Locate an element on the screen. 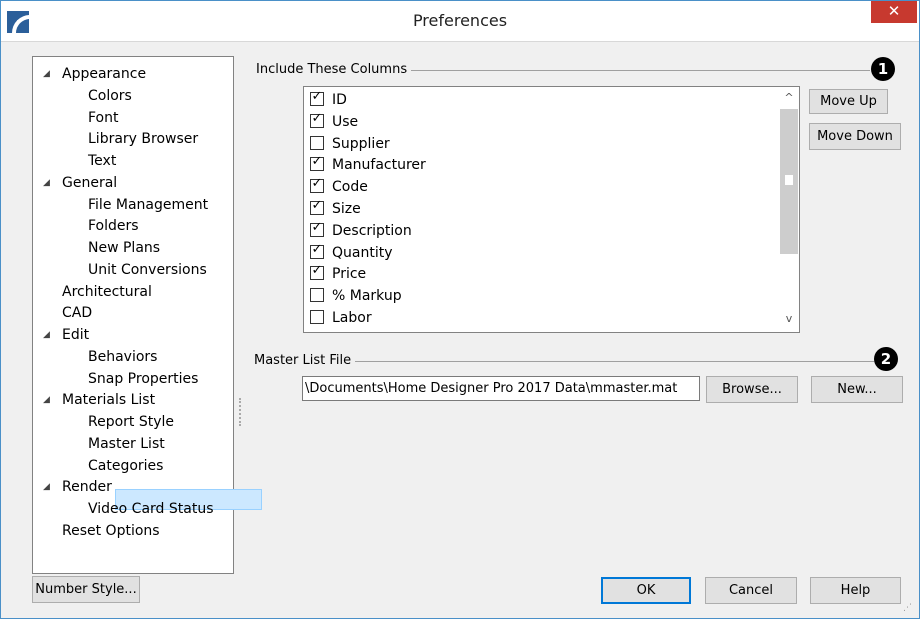 The image size is (920, 619). scroll-up-icon: ^ is located at coordinates (789, 98).